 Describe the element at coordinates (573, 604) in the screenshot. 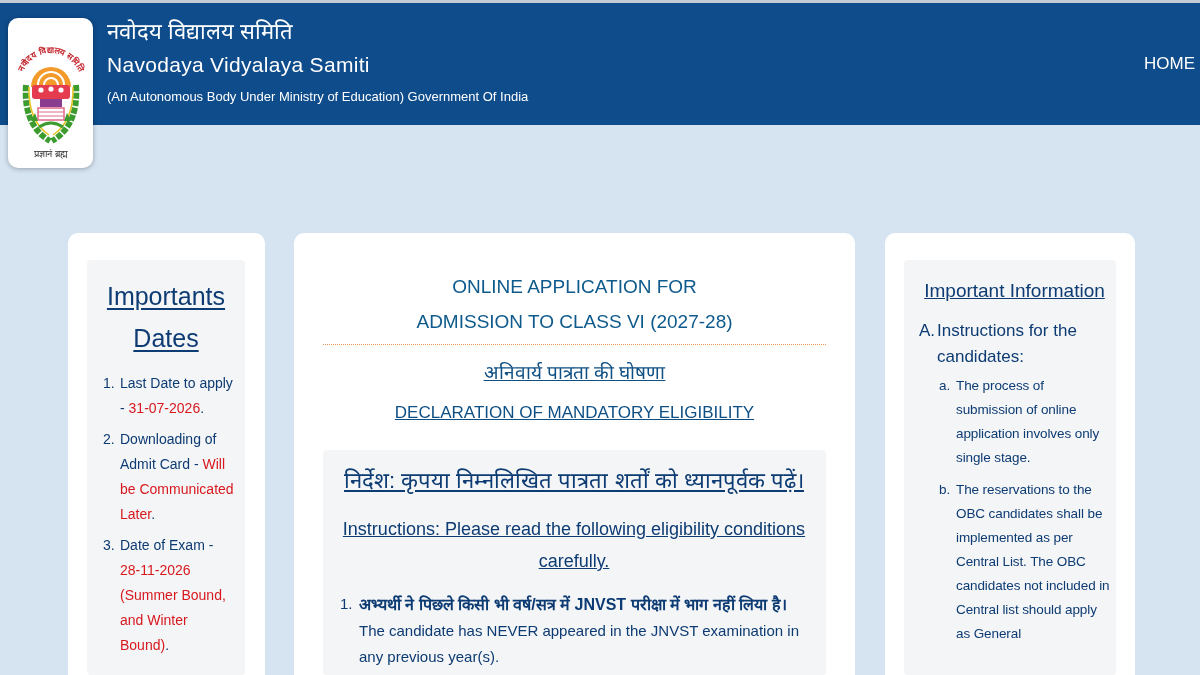

I see `condition-text-hindi: अभ्यर्थी ने पिछले किसी भी वर्ष/सत्र में JNVST परीक्षा में भाग नहीं लिया है।` at that location.